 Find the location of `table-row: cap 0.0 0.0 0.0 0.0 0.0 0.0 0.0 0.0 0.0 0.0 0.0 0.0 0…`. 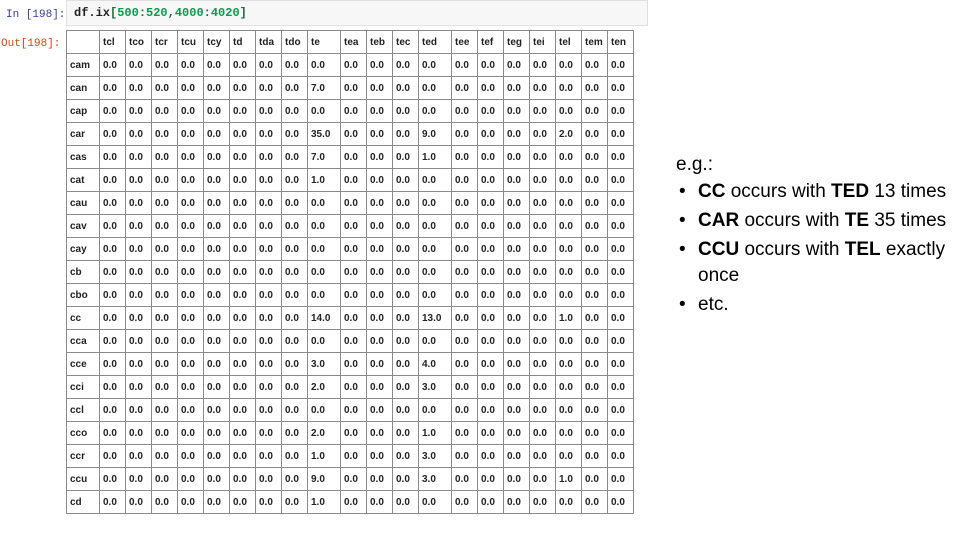

table-row: cap 0.0 0.0 0.0 0.0 0.0 0.0 0.0 0.0 0.0 0.0 0.0 0.0 0… is located at coordinates (350, 111).